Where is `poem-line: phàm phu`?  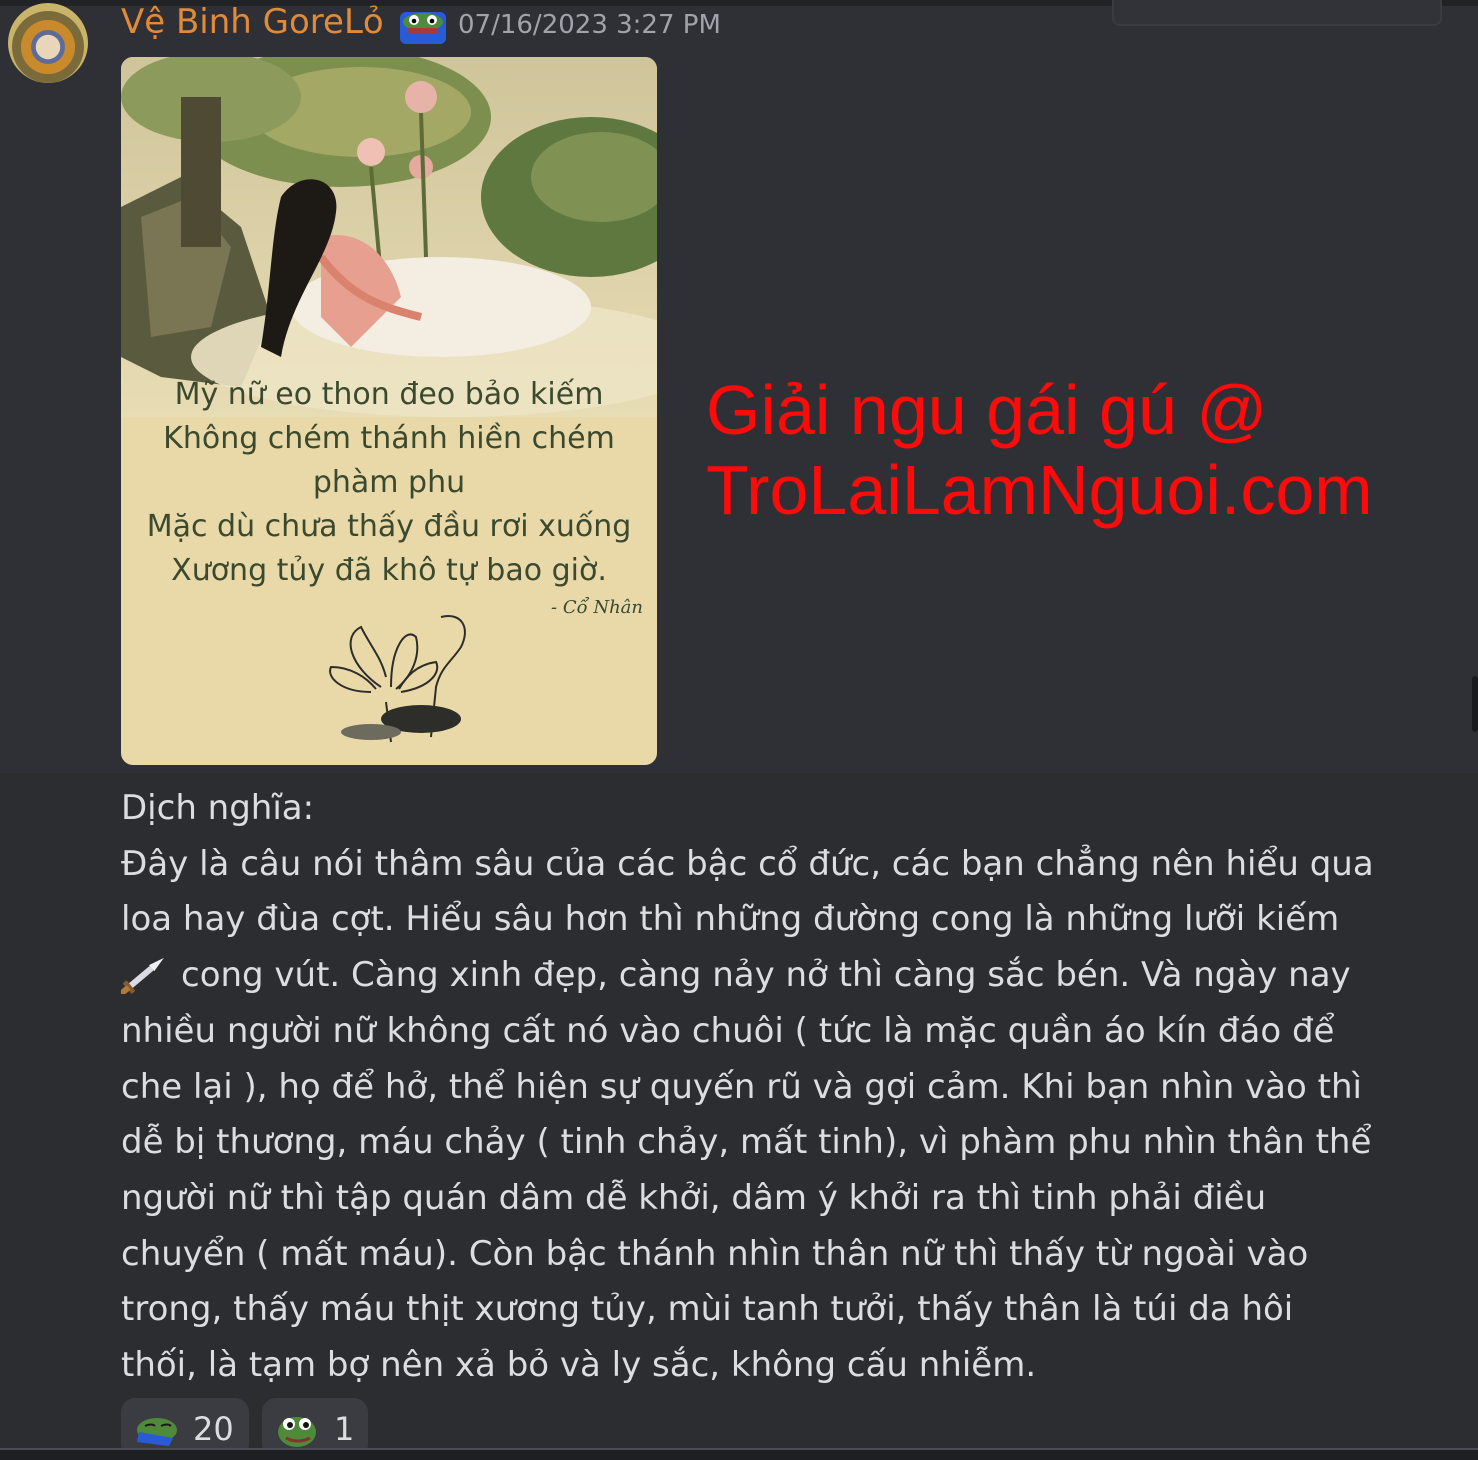
poem-line: phàm phu is located at coordinates (389, 482).